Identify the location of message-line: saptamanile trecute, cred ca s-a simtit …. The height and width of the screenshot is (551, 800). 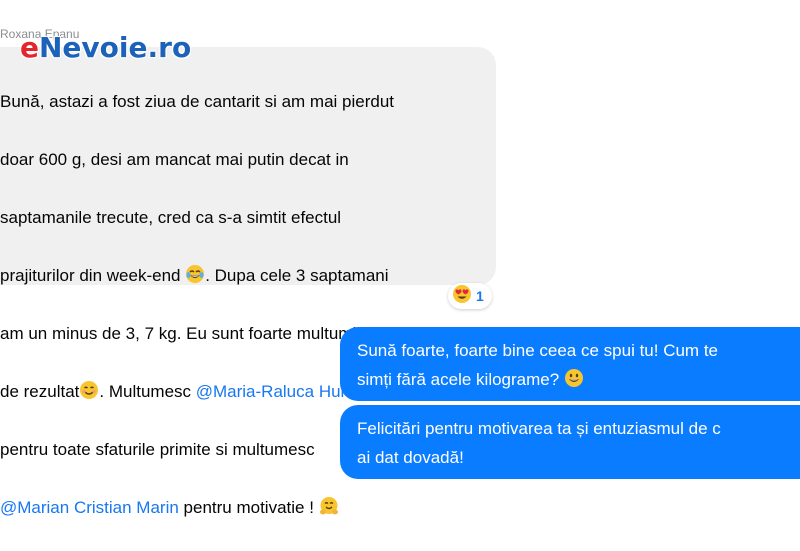
(171, 217).